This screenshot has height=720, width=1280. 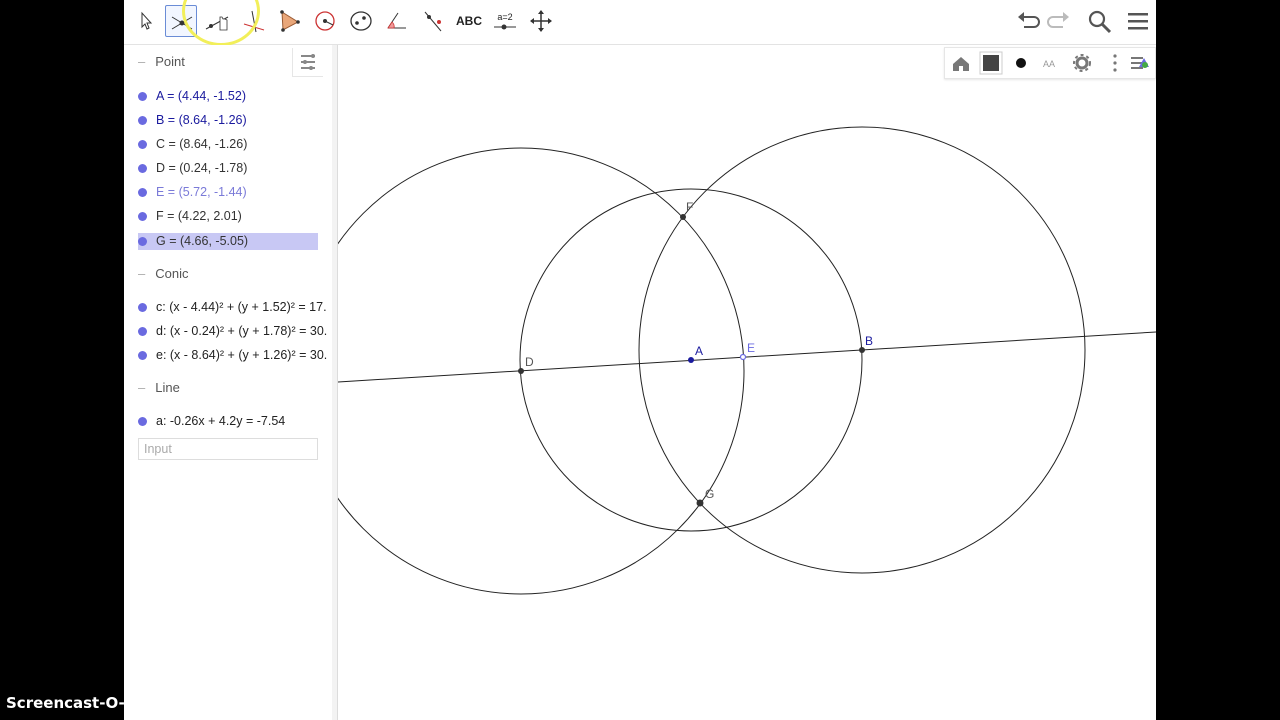 I want to click on move-arrows-icon, so click(x=541, y=21).